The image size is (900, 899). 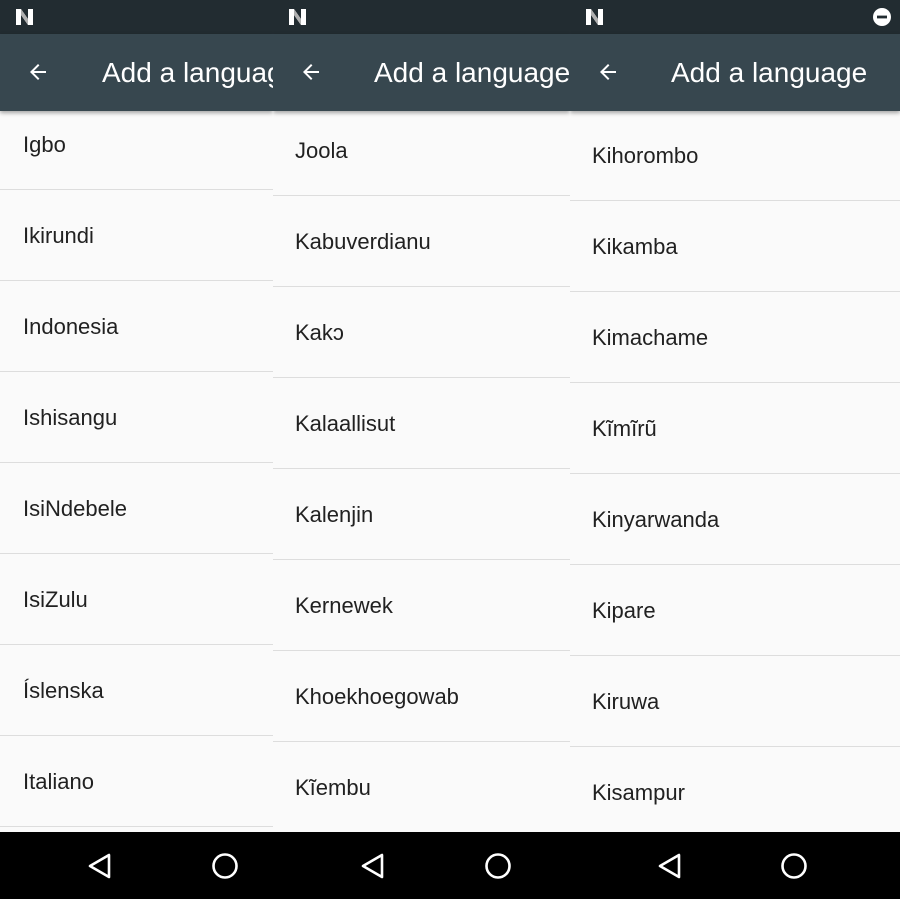 What do you see at coordinates (55, 599) in the screenshot?
I see `language-name: IsiZulu` at bounding box center [55, 599].